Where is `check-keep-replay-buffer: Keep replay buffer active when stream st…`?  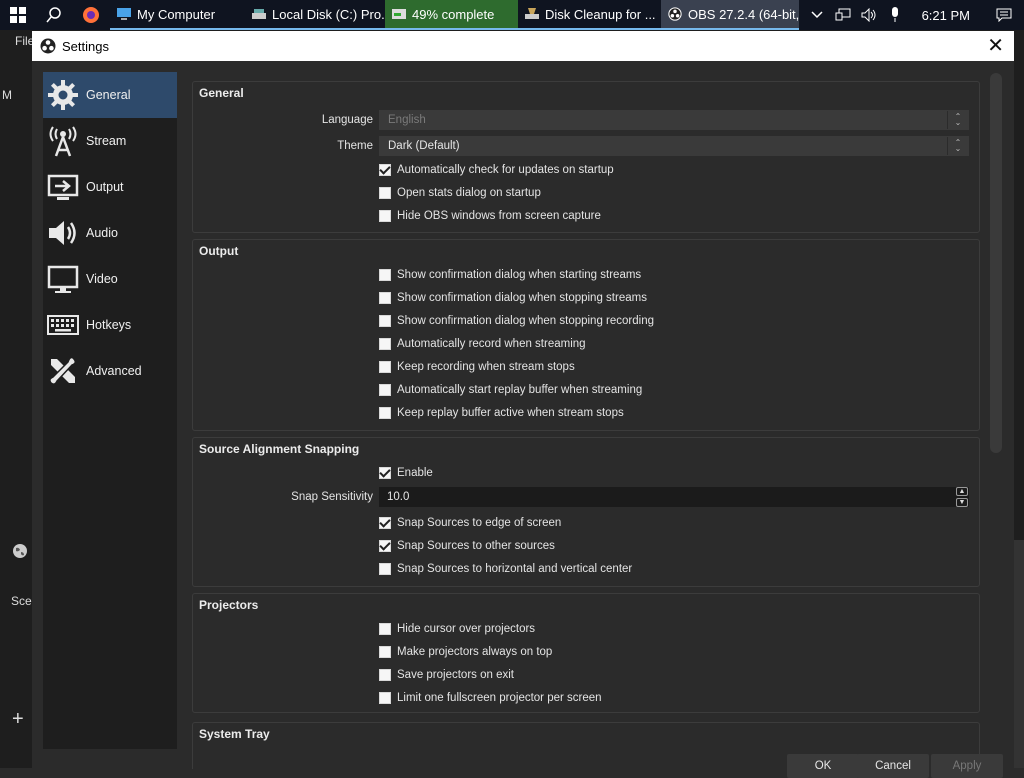
check-keep-replay-buffer: Keep replay buffer active when stream st… is located at coordinates (501, 413).